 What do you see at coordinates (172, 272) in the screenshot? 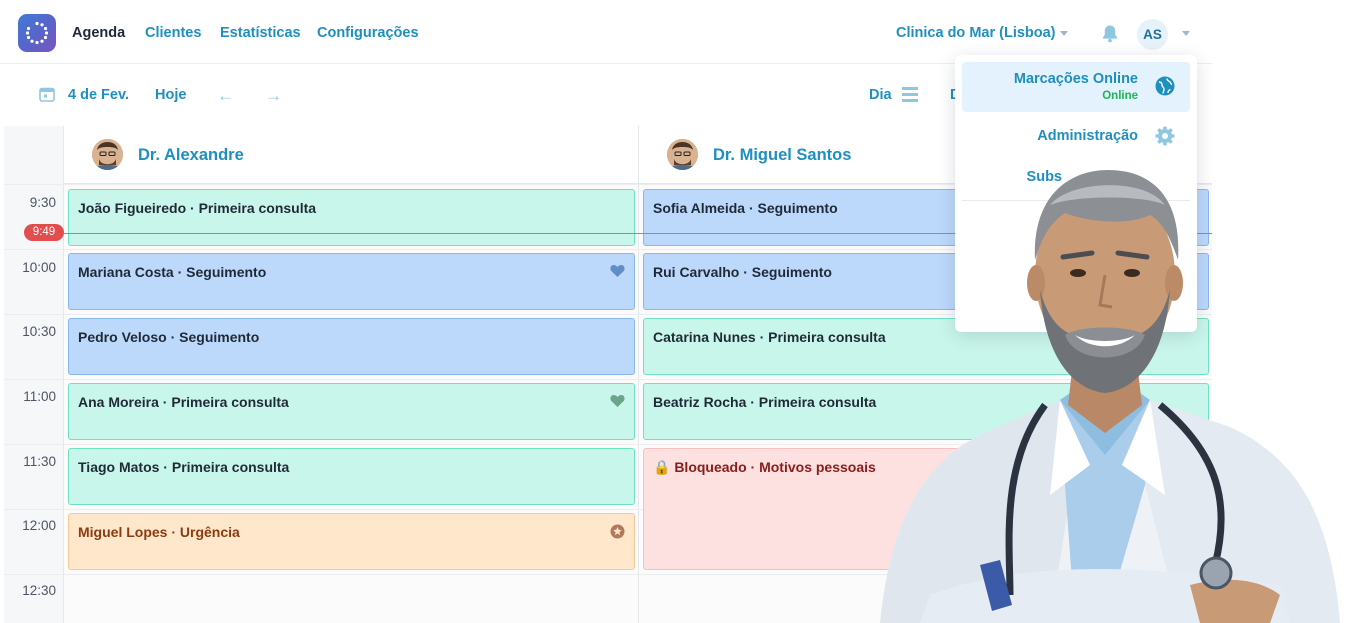
I see `appointment-label: Mariana Costa · Seguimento` at bounding box center [172, 272].